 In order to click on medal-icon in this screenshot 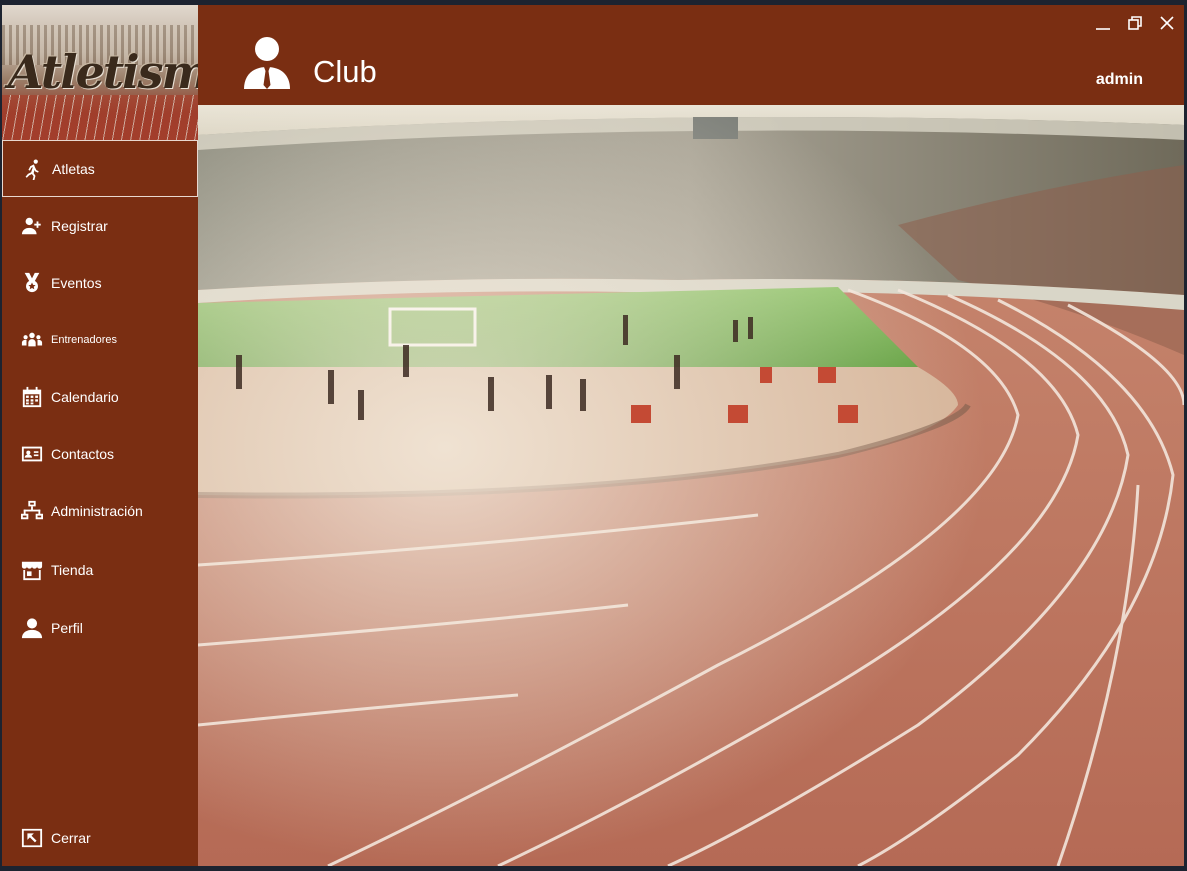, I will do `click(32, 283)`.